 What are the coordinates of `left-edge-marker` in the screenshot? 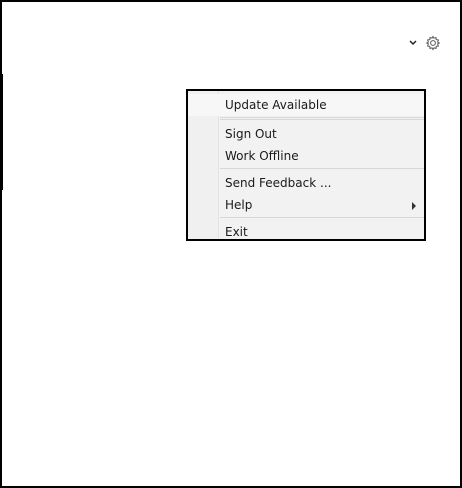 It's located at (2, 132).